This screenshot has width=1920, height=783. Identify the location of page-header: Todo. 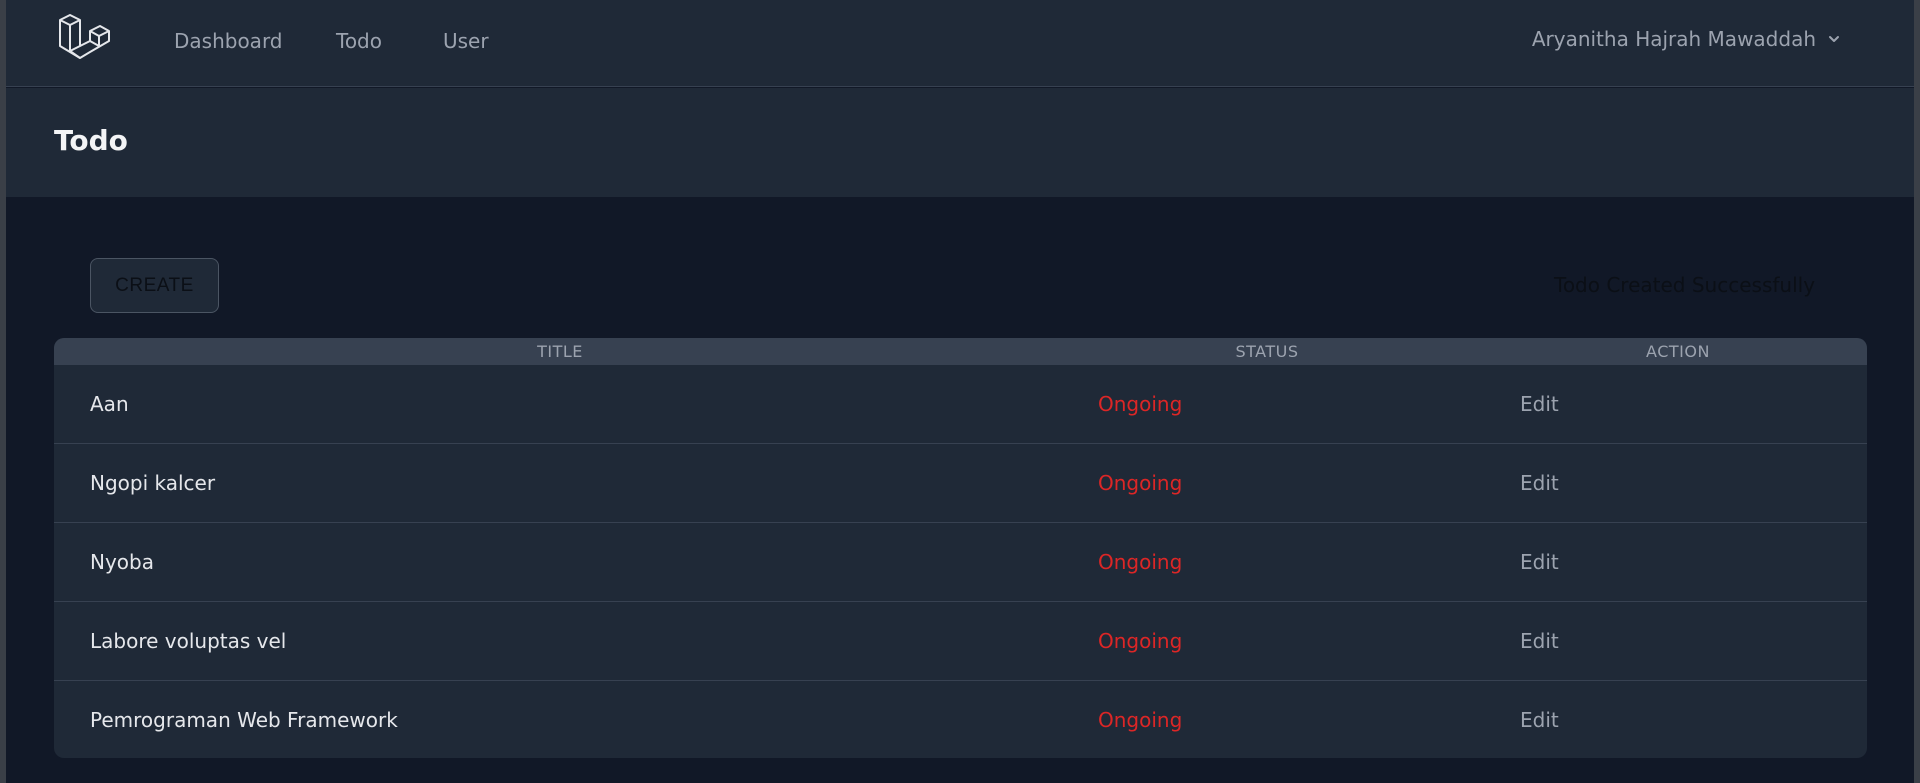
(960, 142).